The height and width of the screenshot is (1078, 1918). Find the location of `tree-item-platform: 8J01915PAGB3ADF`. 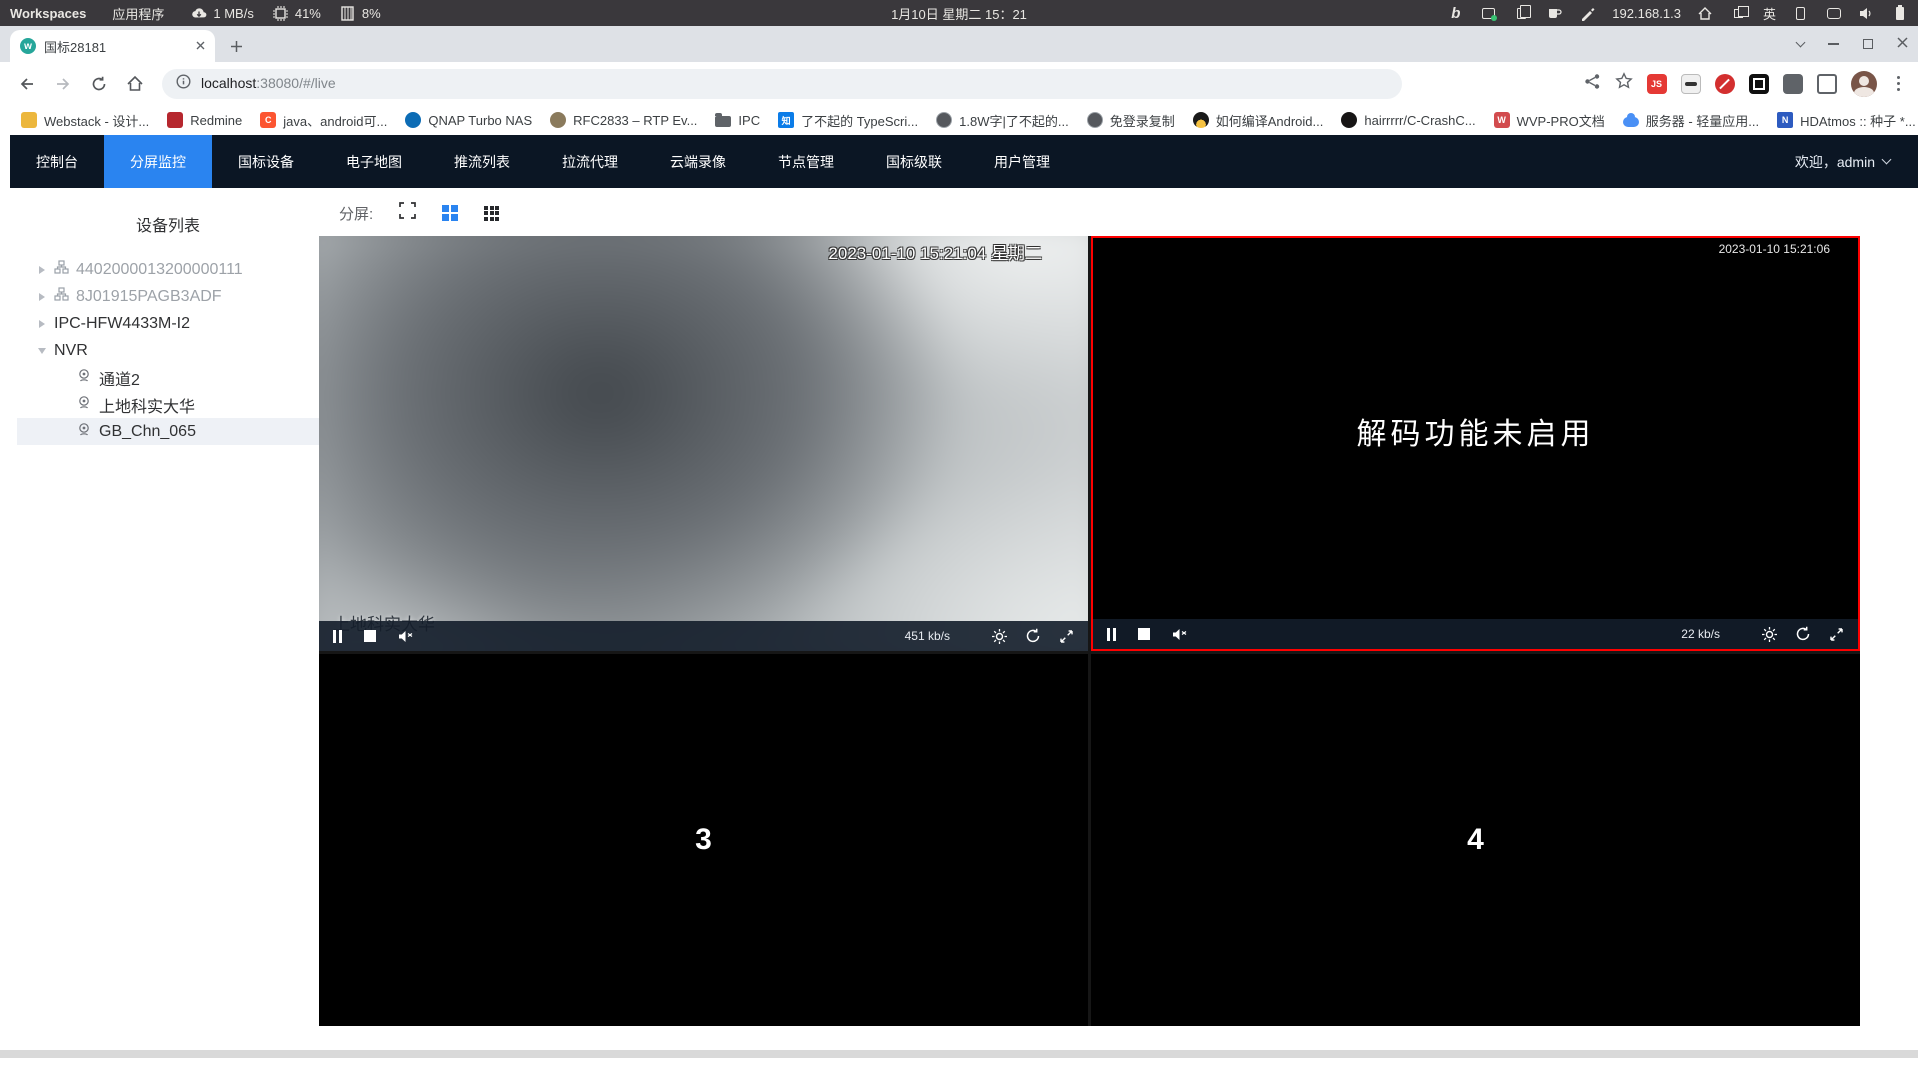

tree-item-platform: 8J01915PAGB3ADF is located at coordinates (168, 296).